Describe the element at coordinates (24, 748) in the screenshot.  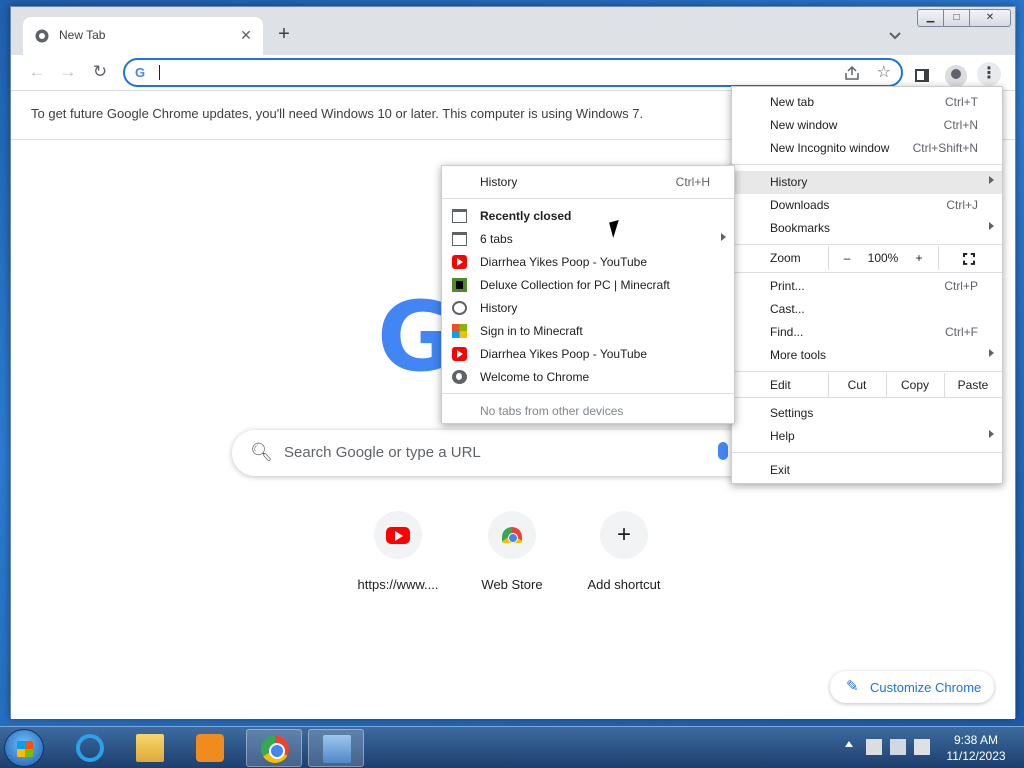
I see `start-button` at that location.